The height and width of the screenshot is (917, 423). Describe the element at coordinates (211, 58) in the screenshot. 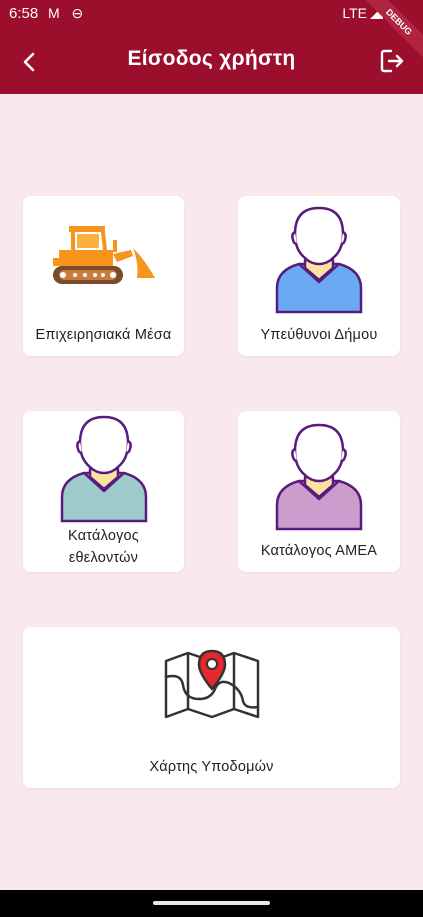

I see `page-title: Είσοδος χρήστη` at that location.